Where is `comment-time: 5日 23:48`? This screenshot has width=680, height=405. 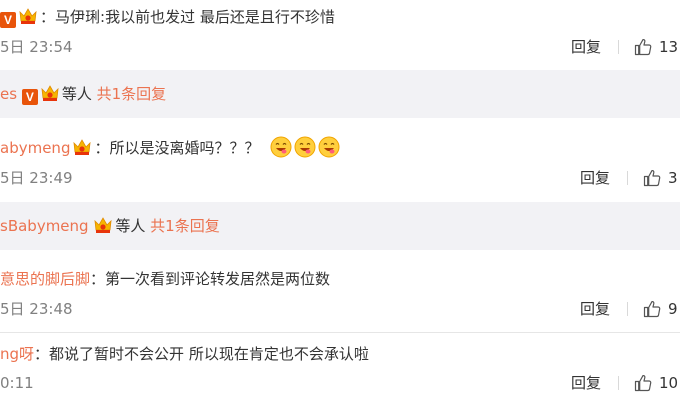 comment-time: 5日 23:48 is located at coordinates (36, 309).